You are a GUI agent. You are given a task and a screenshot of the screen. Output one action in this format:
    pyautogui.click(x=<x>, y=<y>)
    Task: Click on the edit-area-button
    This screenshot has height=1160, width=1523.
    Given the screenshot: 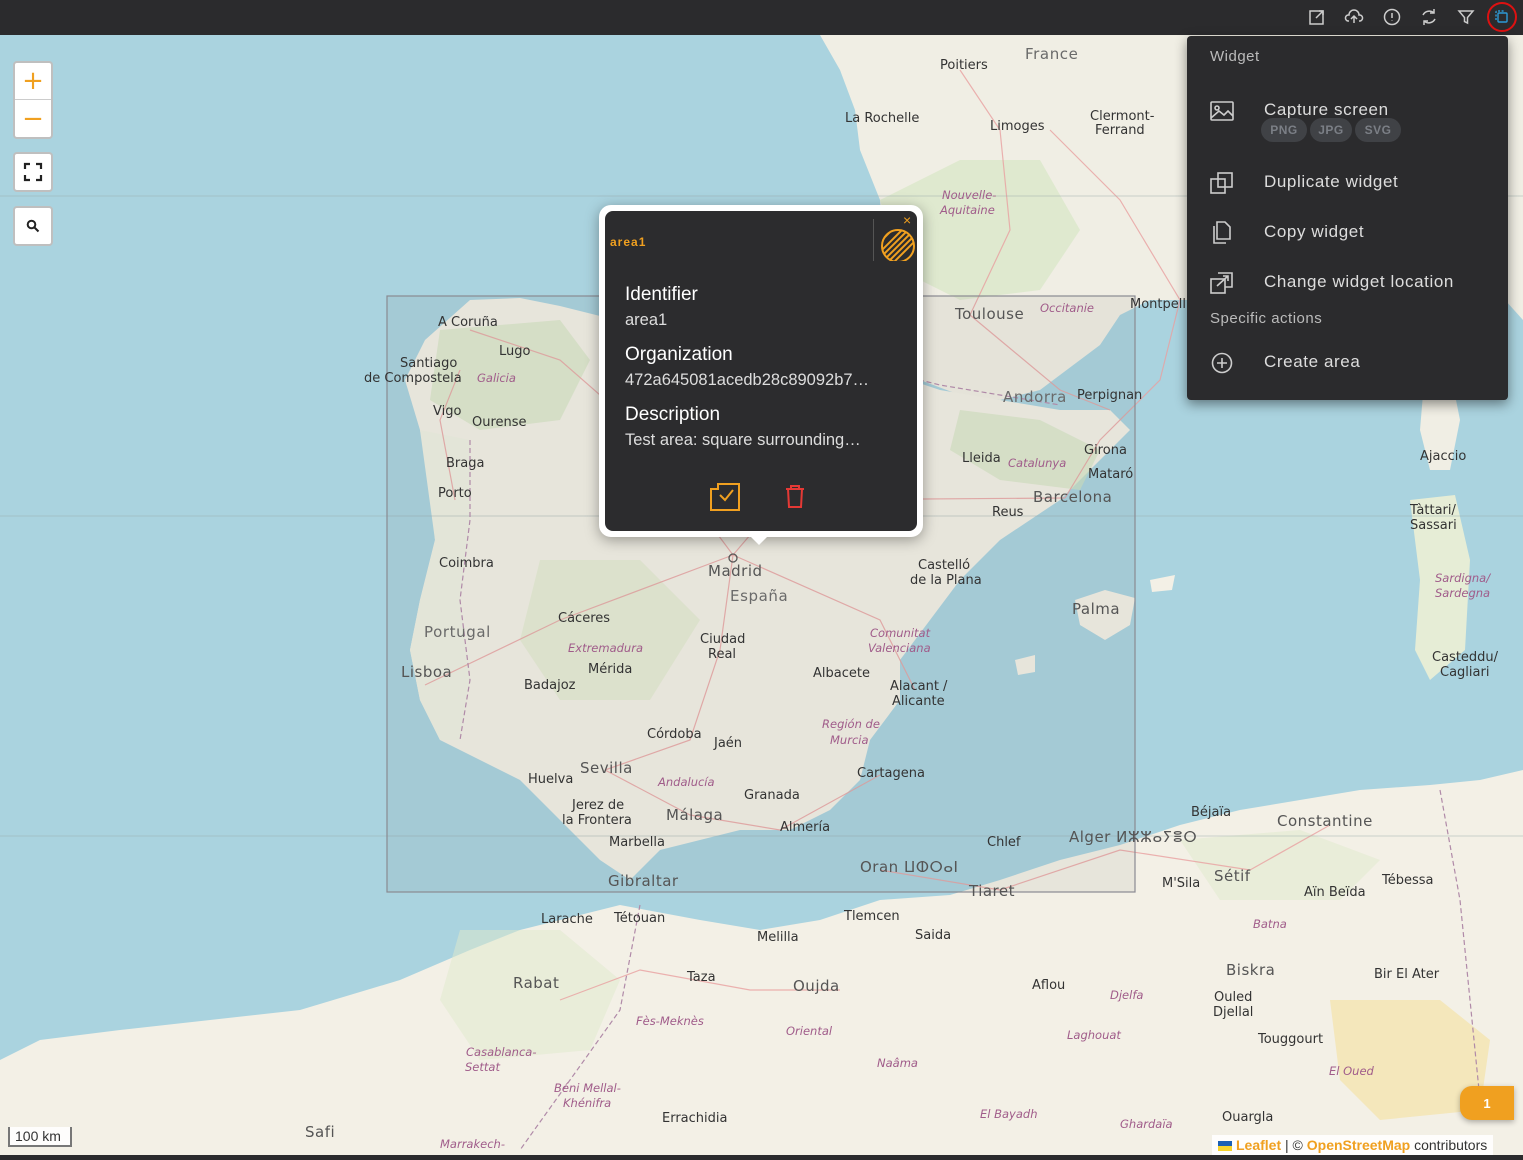 What is the action you would take?
    pyautogui.click(x=725, y=496)
    